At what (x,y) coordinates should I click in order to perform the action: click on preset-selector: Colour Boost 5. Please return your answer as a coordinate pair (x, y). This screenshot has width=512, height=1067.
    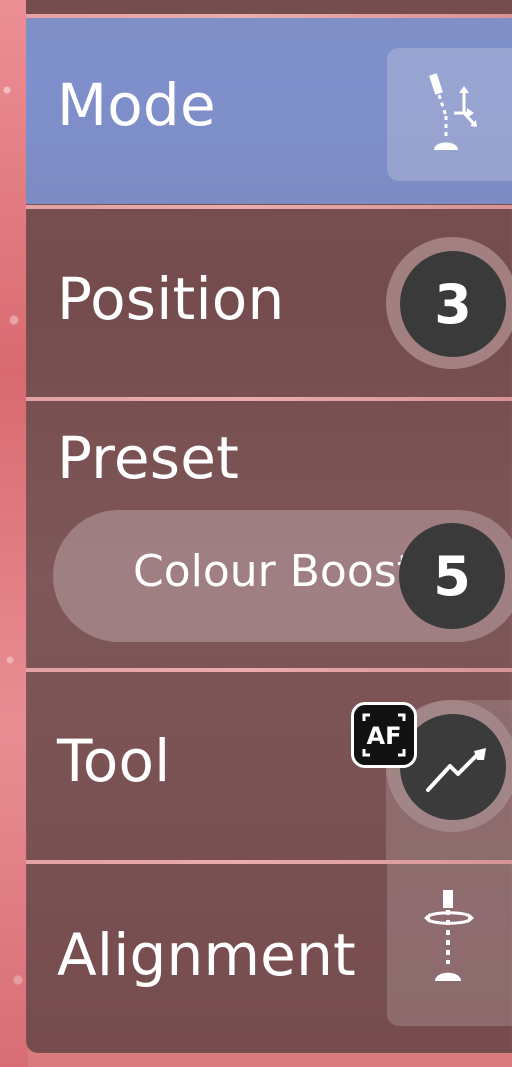
    Looking at the image, I should click on (282, 576).